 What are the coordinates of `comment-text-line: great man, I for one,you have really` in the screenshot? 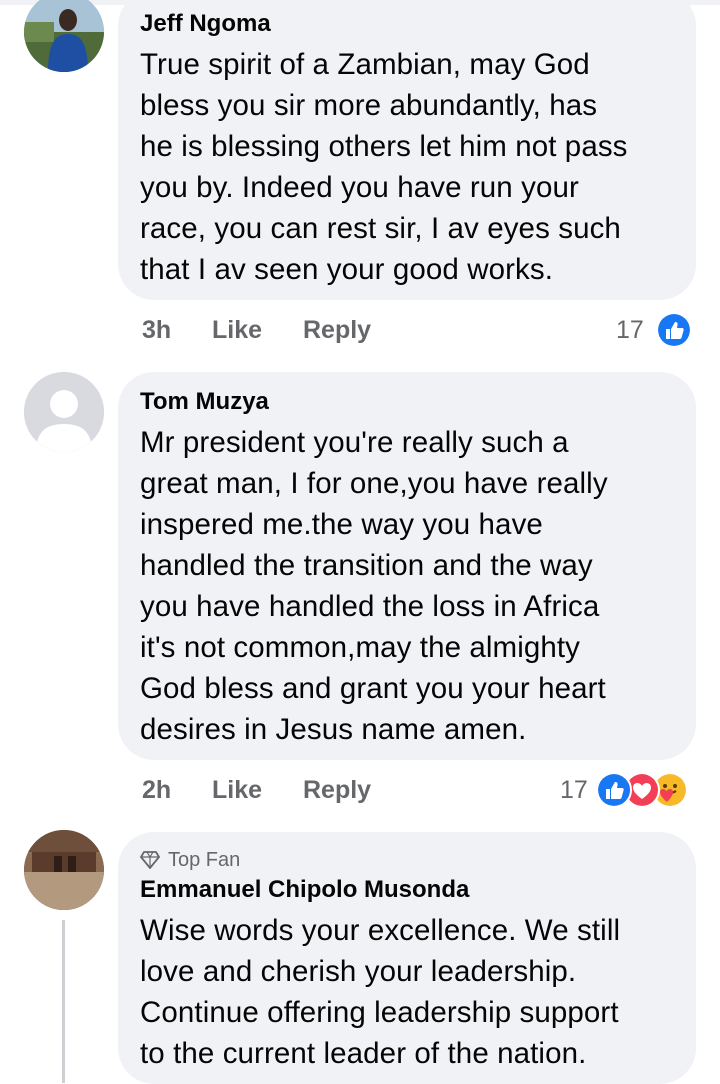 It's located at (374, 483).